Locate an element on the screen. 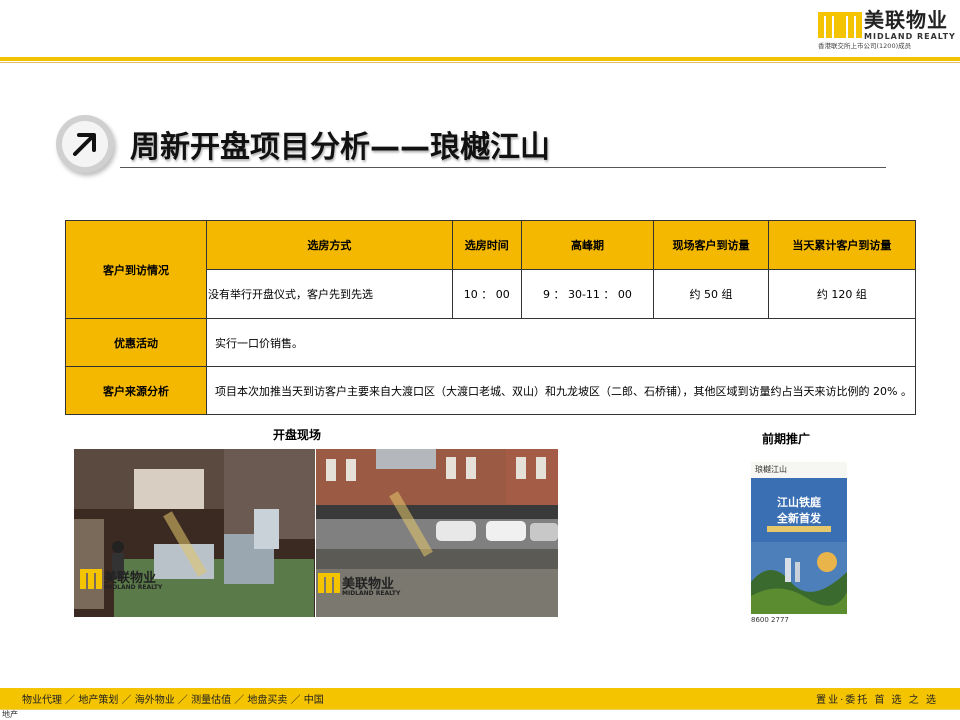 Image resolution: width=960 pixels, height=720 pixels. street-photo: 美联物业 MIDLAND REALTY is located at coordinates (437, 533).